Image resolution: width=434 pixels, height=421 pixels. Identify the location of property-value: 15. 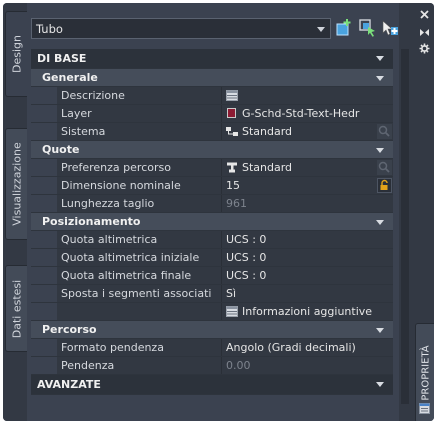
(307, 185).